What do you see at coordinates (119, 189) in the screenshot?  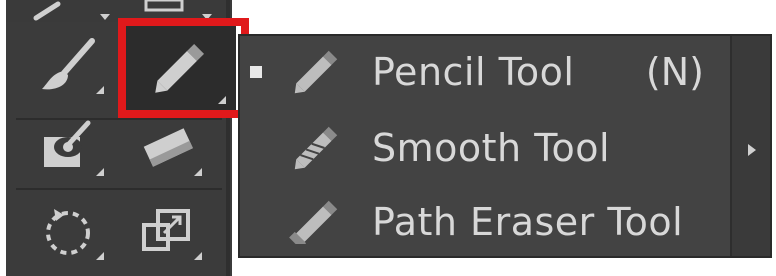 I see `tool-row-divider` at bounding box center [119, 189].